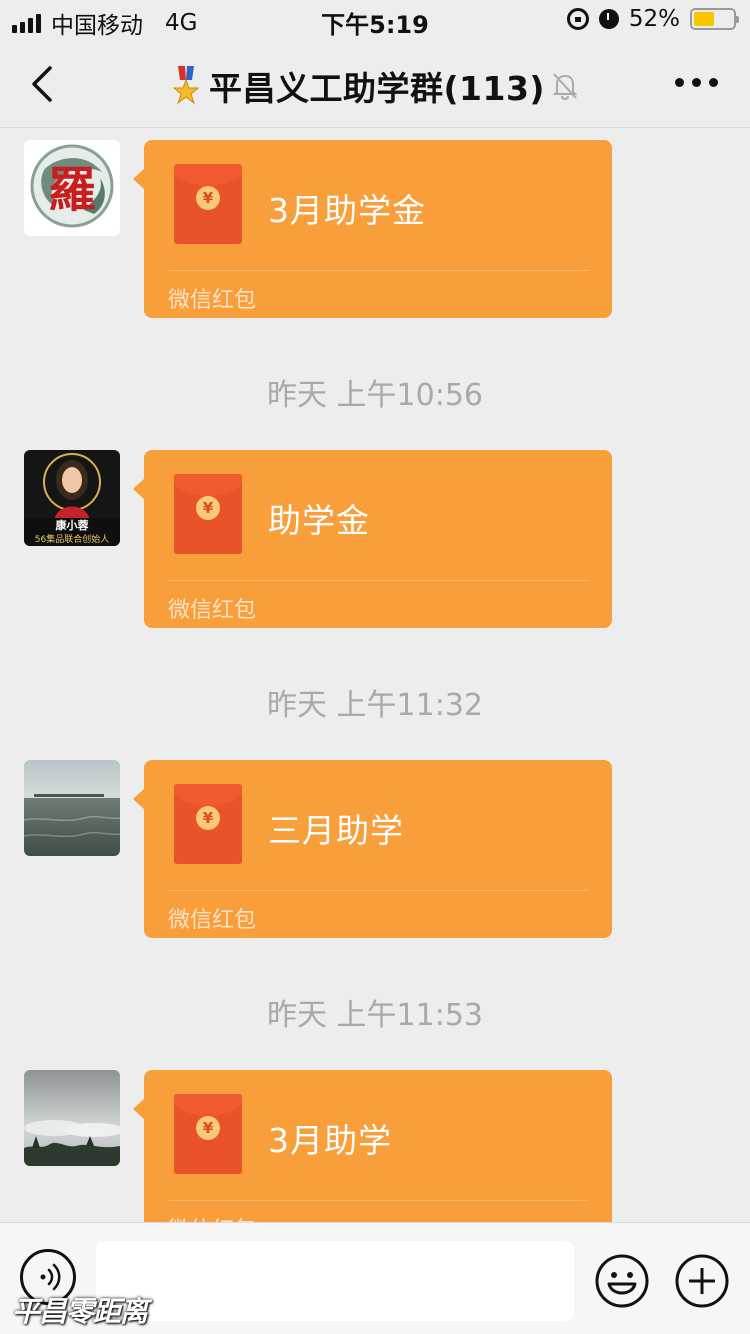  I want to click on nav-bar: 平昌义工助学群(113), so click(375, 84).